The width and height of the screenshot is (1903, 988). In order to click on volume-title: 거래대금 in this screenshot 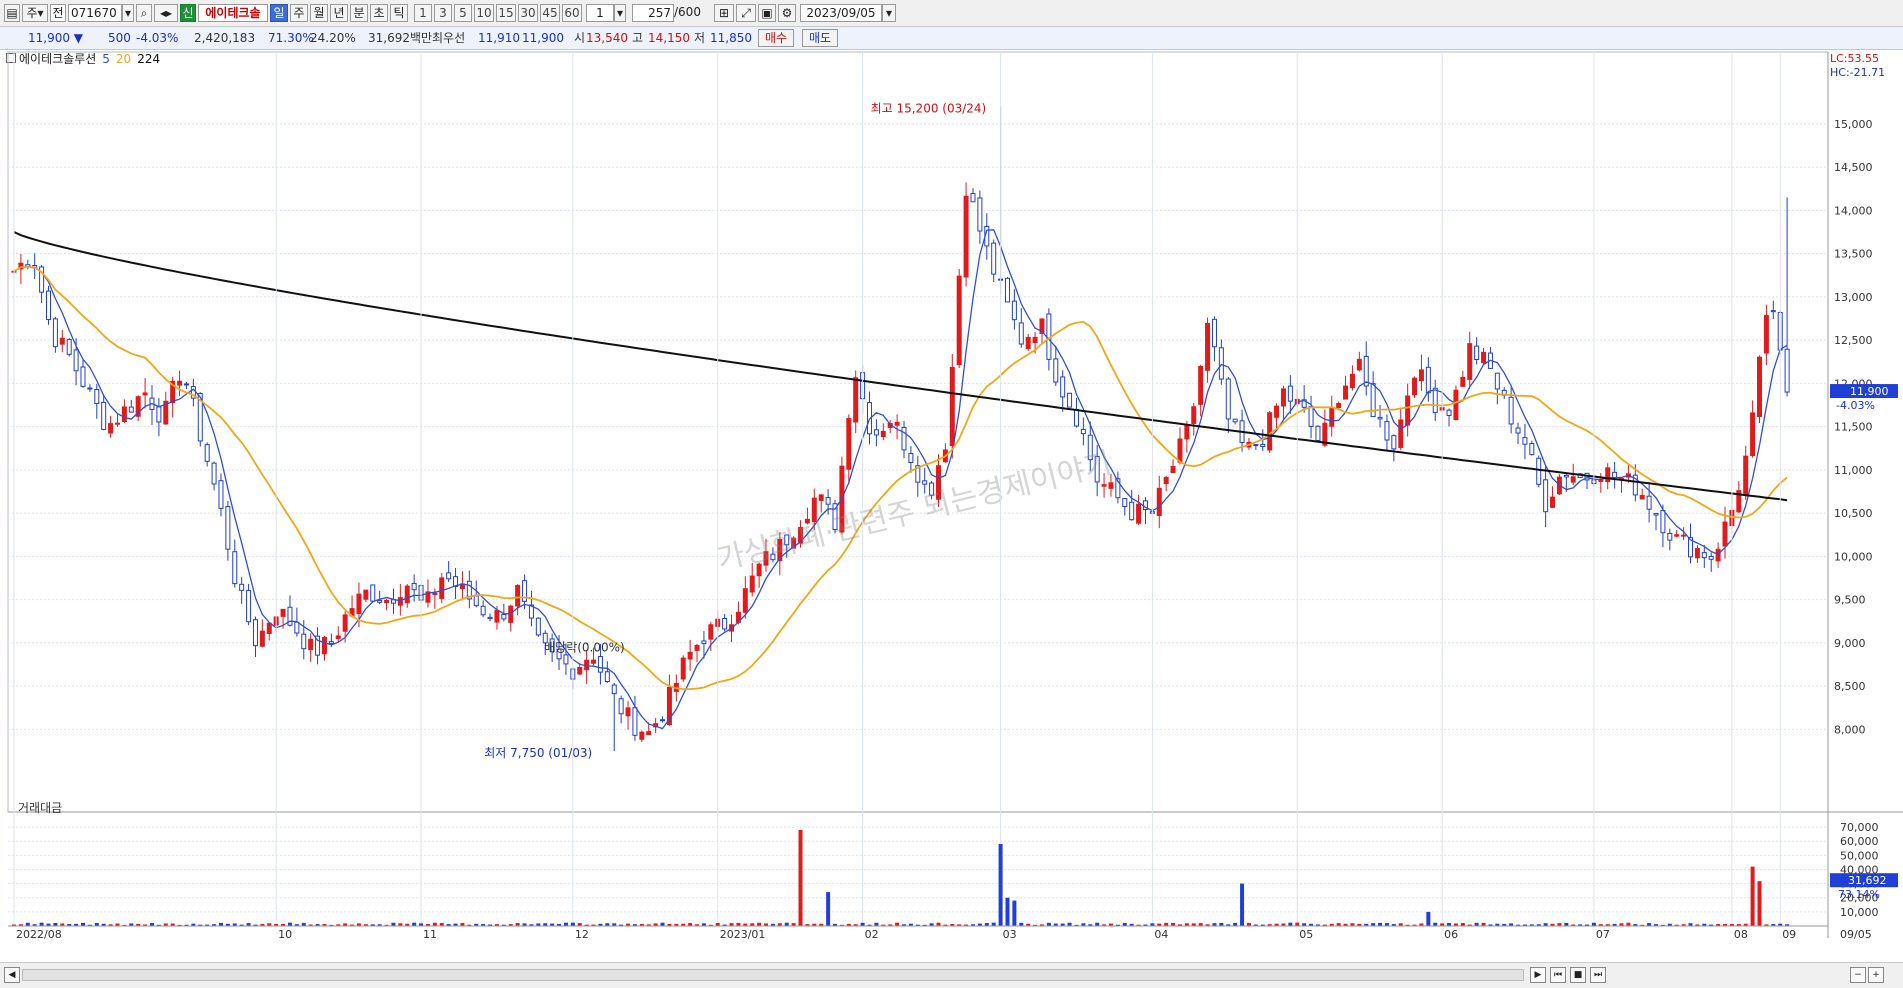, I will do `click(40, 808)`.